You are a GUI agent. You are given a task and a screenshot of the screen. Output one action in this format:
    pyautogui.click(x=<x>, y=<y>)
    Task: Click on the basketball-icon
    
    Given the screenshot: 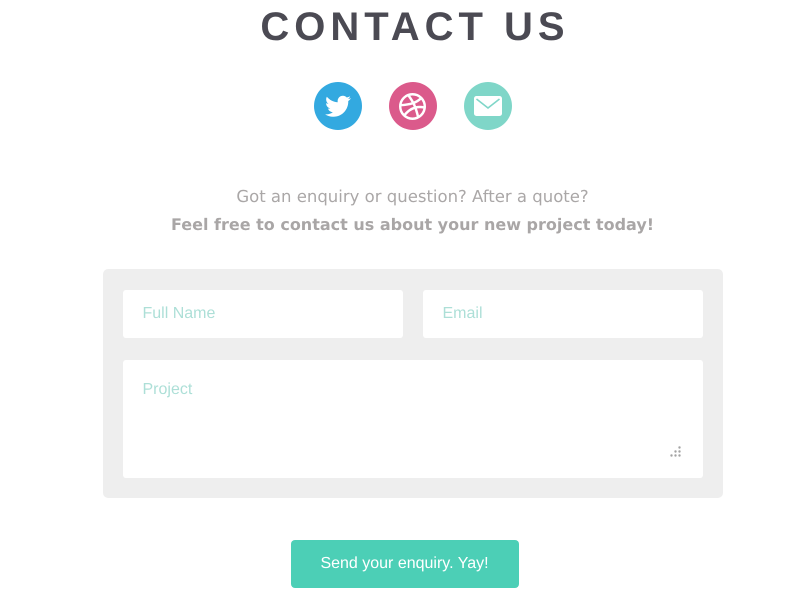 What is the action you would take?
    pyautogui.click(x=412, y=106)
    